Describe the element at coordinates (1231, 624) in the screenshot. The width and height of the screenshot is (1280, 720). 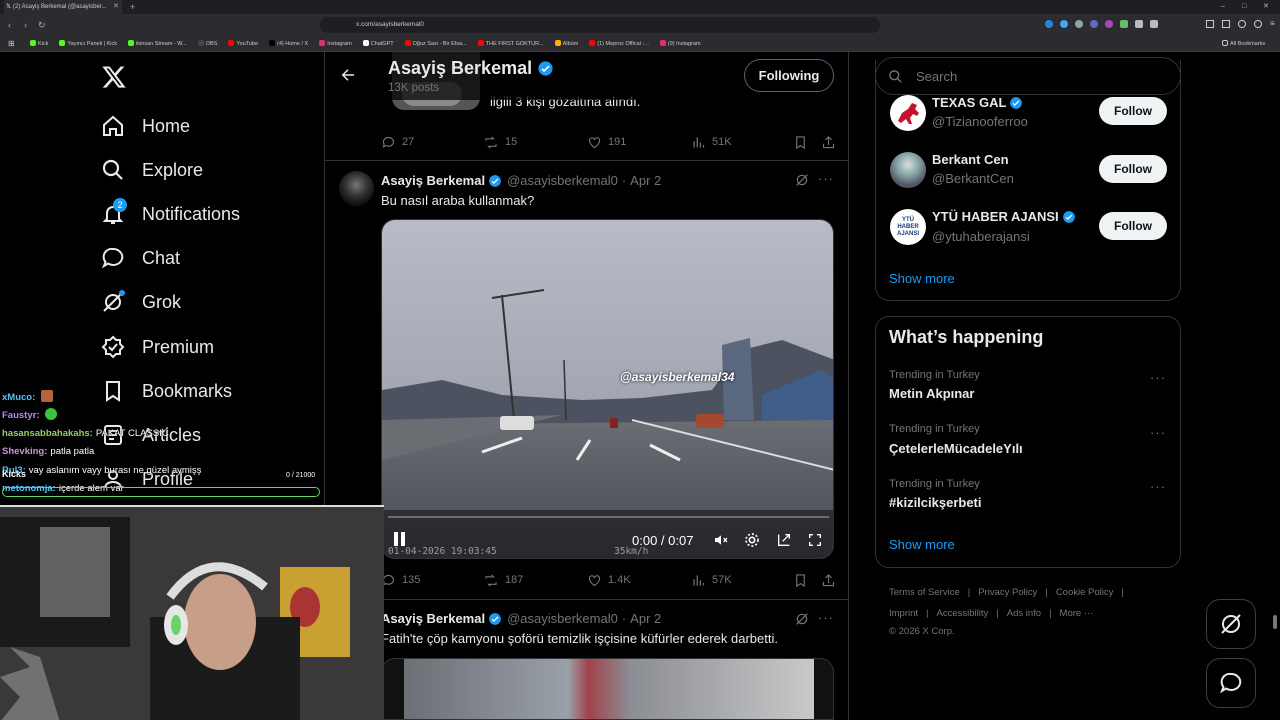
I see `grok-fab` at that location.